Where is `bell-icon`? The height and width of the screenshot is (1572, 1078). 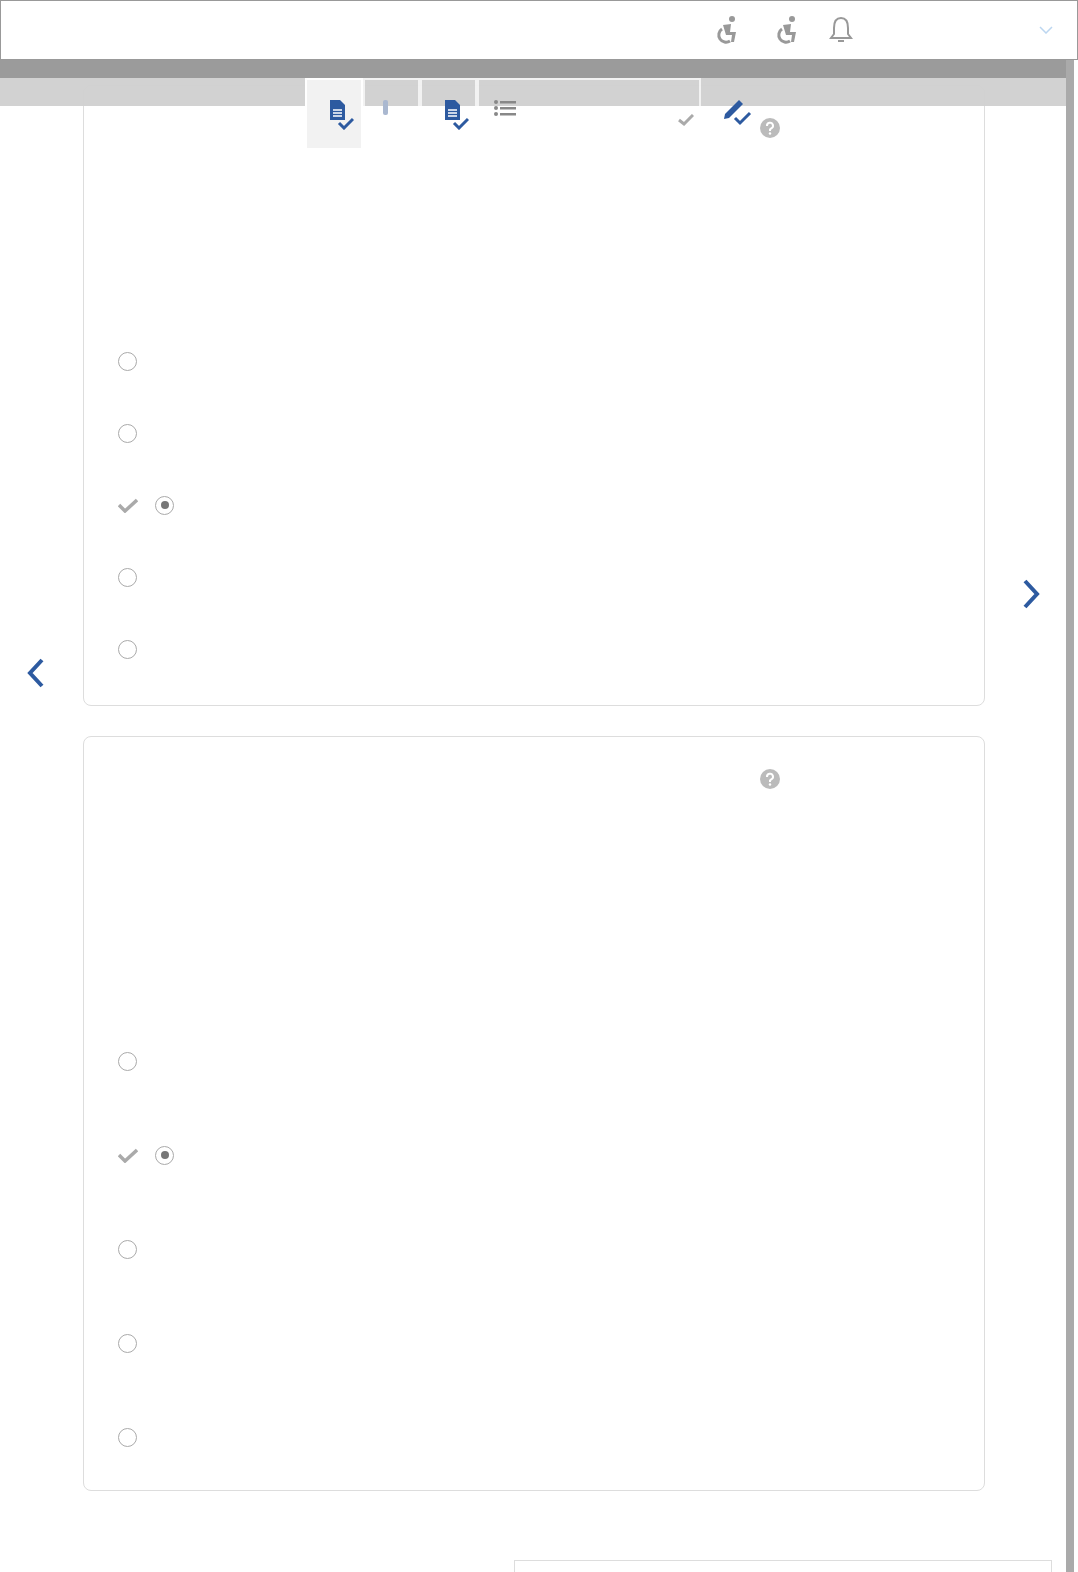 bell-icon is located at coordinates (841, 30).